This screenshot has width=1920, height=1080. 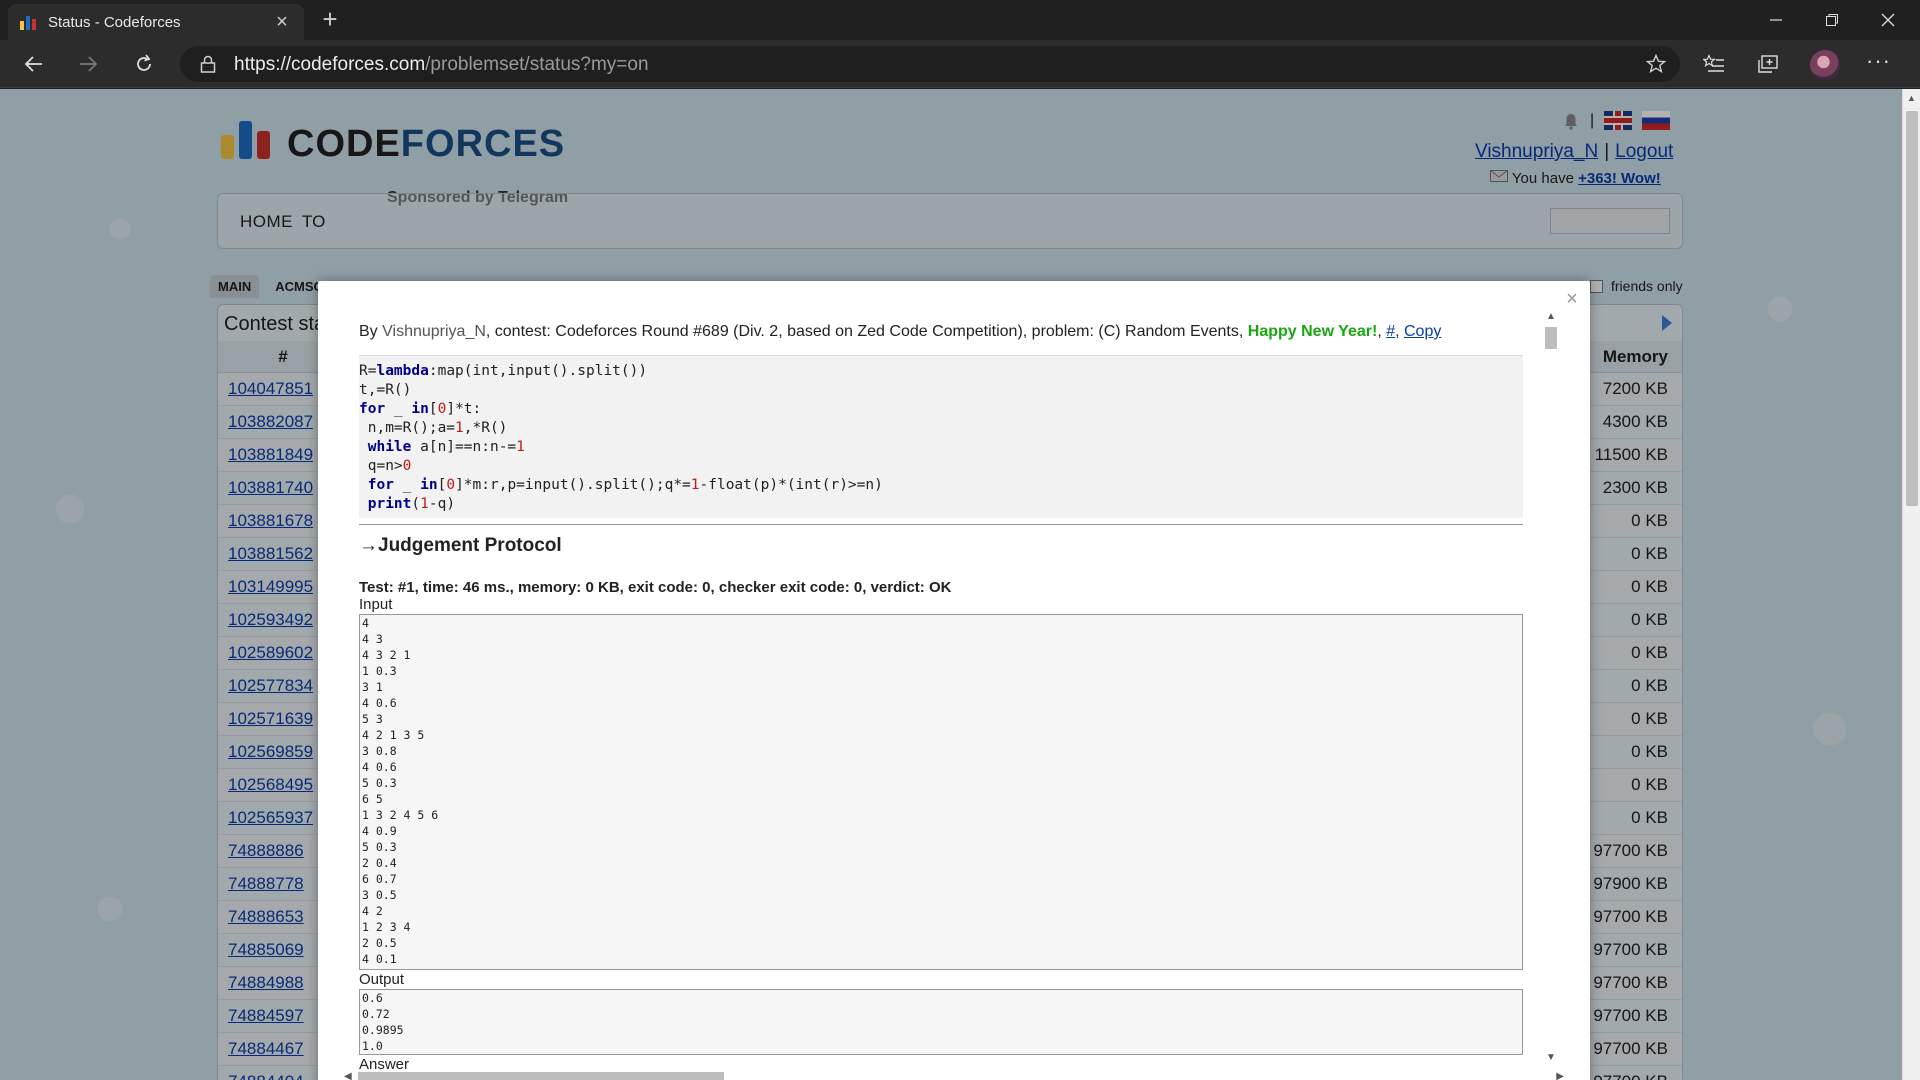 What do you see at coordinates (1551, 316) in the screenshot?
I see `scroll-up-icon: ▲` at bounding box center [1551, 316].